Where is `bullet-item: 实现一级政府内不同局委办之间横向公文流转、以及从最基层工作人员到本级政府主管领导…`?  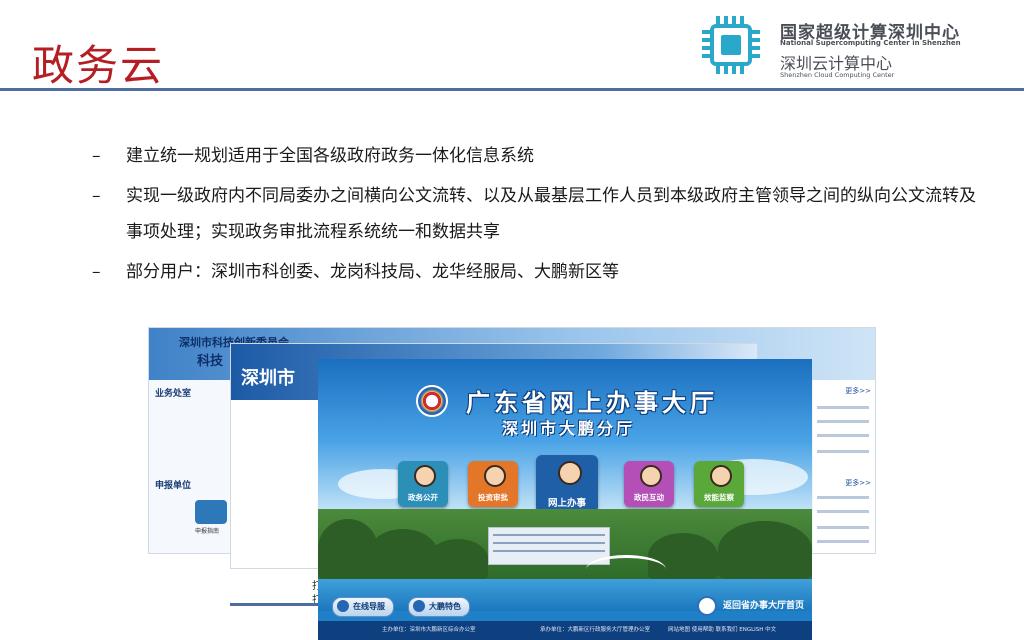
bullet-item: 实现一级政府内不同局委办之间横向公文流转、以及从最基层工作人员到本级政府主管领导… is located at coordinates (542, 214).